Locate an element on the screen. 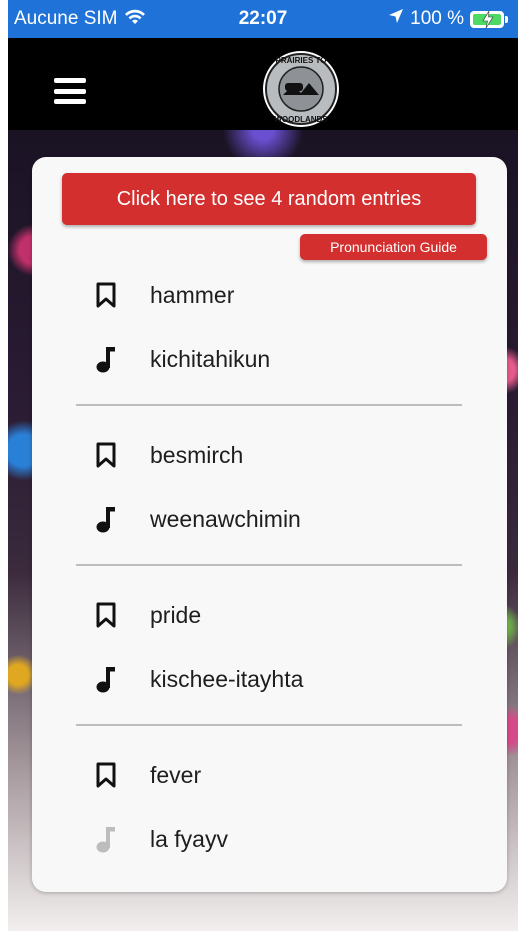 This screenshot has width=526, height=931. battery-icon is located at coordinates (487, 19).